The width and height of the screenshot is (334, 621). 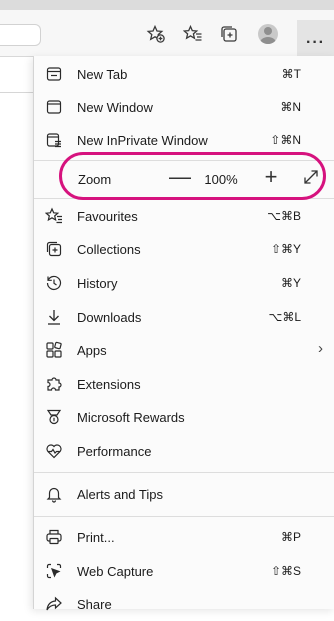 What do you see at coordinates (54, 317) in the screenshot?
I see `download-icon` at bounding box center [54, 317].